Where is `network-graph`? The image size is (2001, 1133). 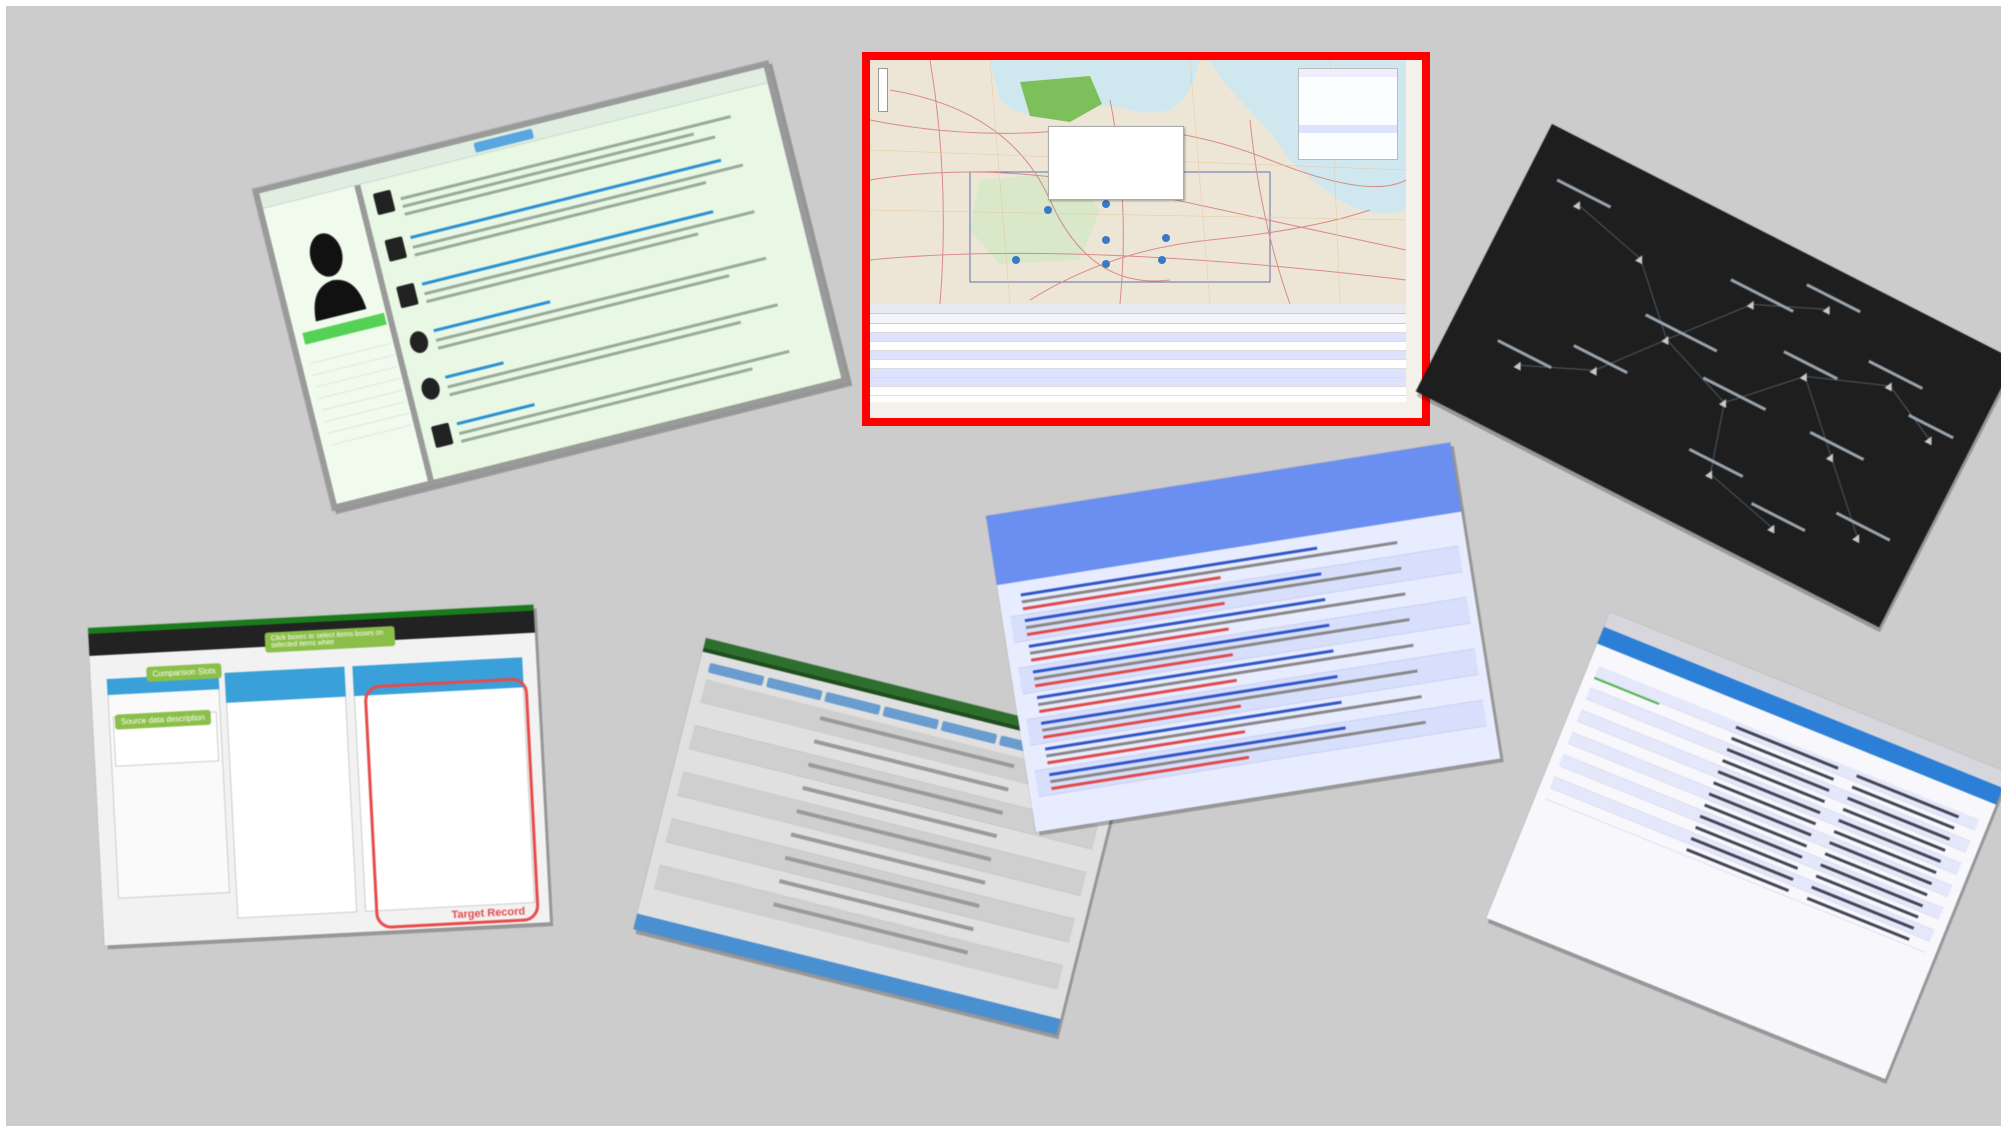 network-graph is located at coordinates (1708, 375).